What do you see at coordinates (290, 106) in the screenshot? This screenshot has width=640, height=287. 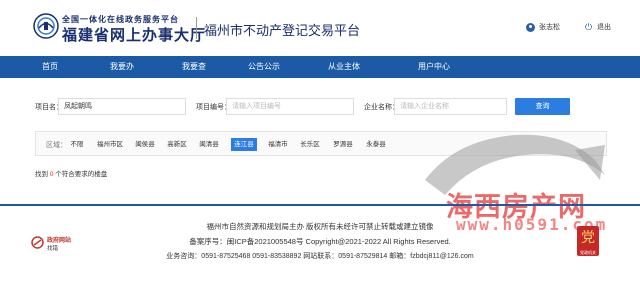 I see `project-number-input: 请输入项目编号` at bounding box center [290, 106].